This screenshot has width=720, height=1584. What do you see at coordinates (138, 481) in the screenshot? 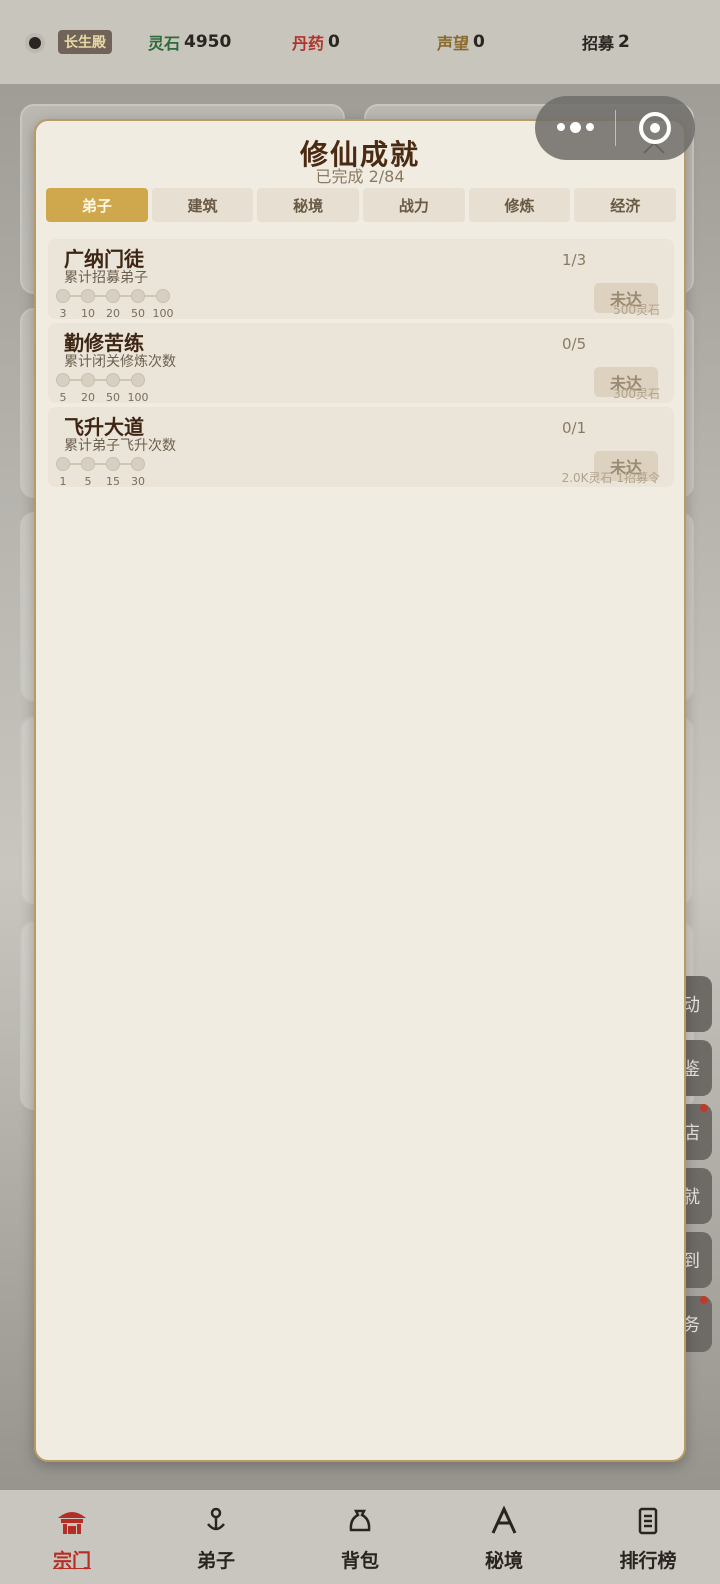
I see `milestone-label: 30` at bounding box center [138, 481].